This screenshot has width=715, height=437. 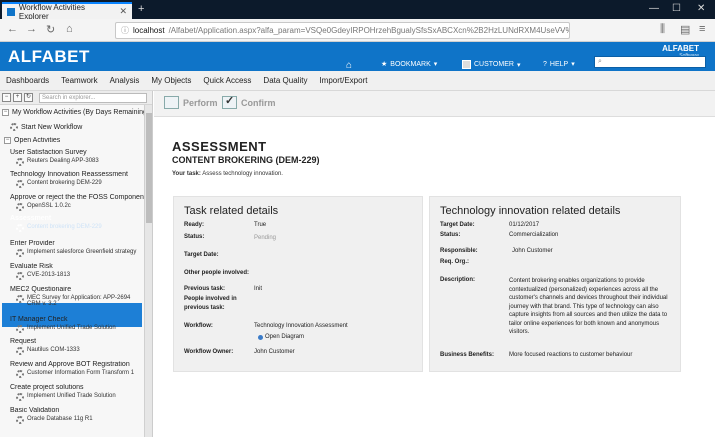 What do you see at coordinates (281, 337) in the screenshot?
I see `open-diagram-link: Open Diagram` at bounding box center [281, 337].